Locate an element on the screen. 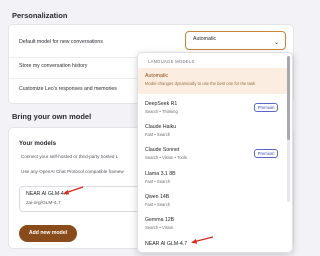  default-model-label: Default model for new conversations is located at coordinates (61, 42).